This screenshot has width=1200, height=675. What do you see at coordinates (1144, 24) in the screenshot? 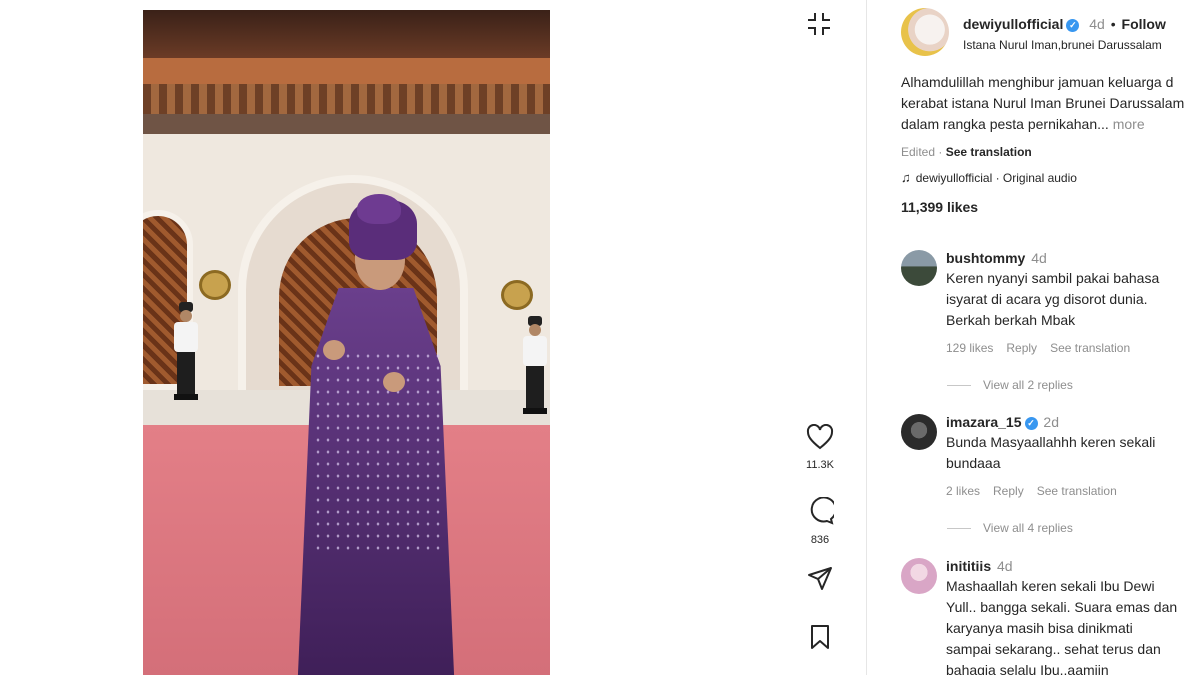
I see `follow-button: Follow` at bounding box center [1144, 24].